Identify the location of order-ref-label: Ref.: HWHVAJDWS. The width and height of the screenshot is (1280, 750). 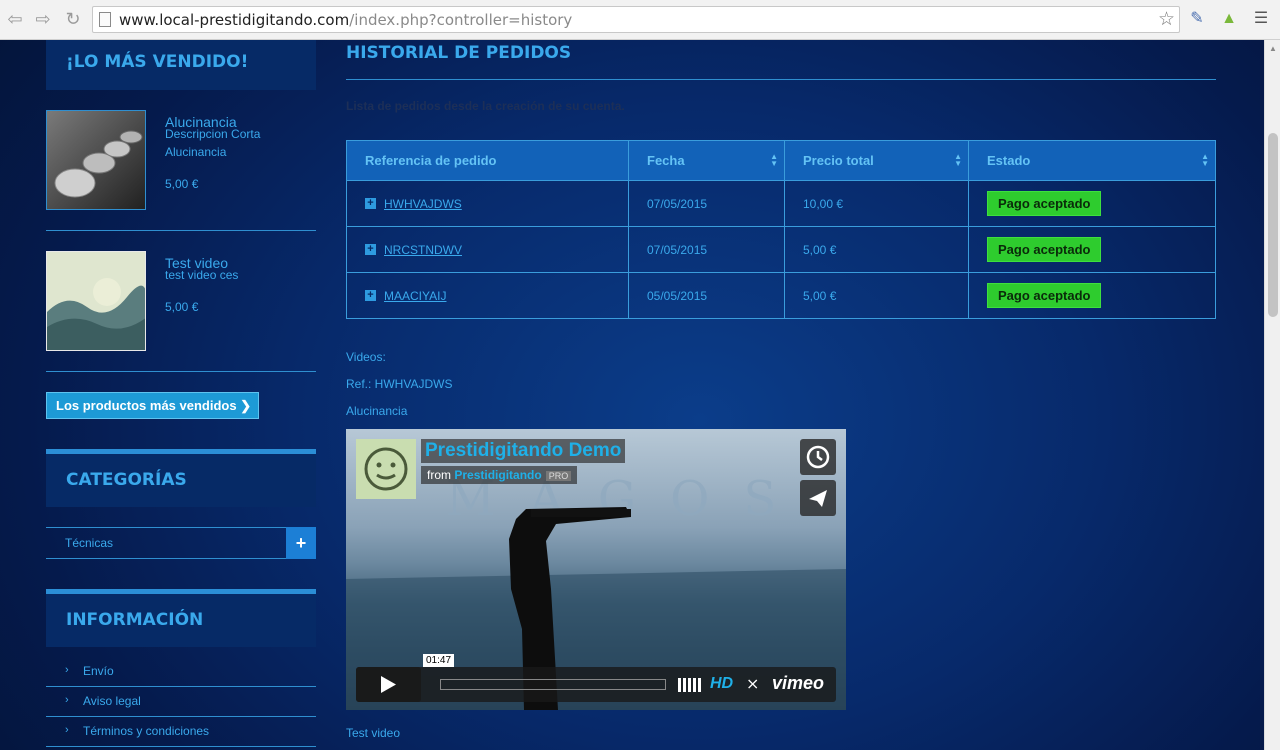
(399, 384).